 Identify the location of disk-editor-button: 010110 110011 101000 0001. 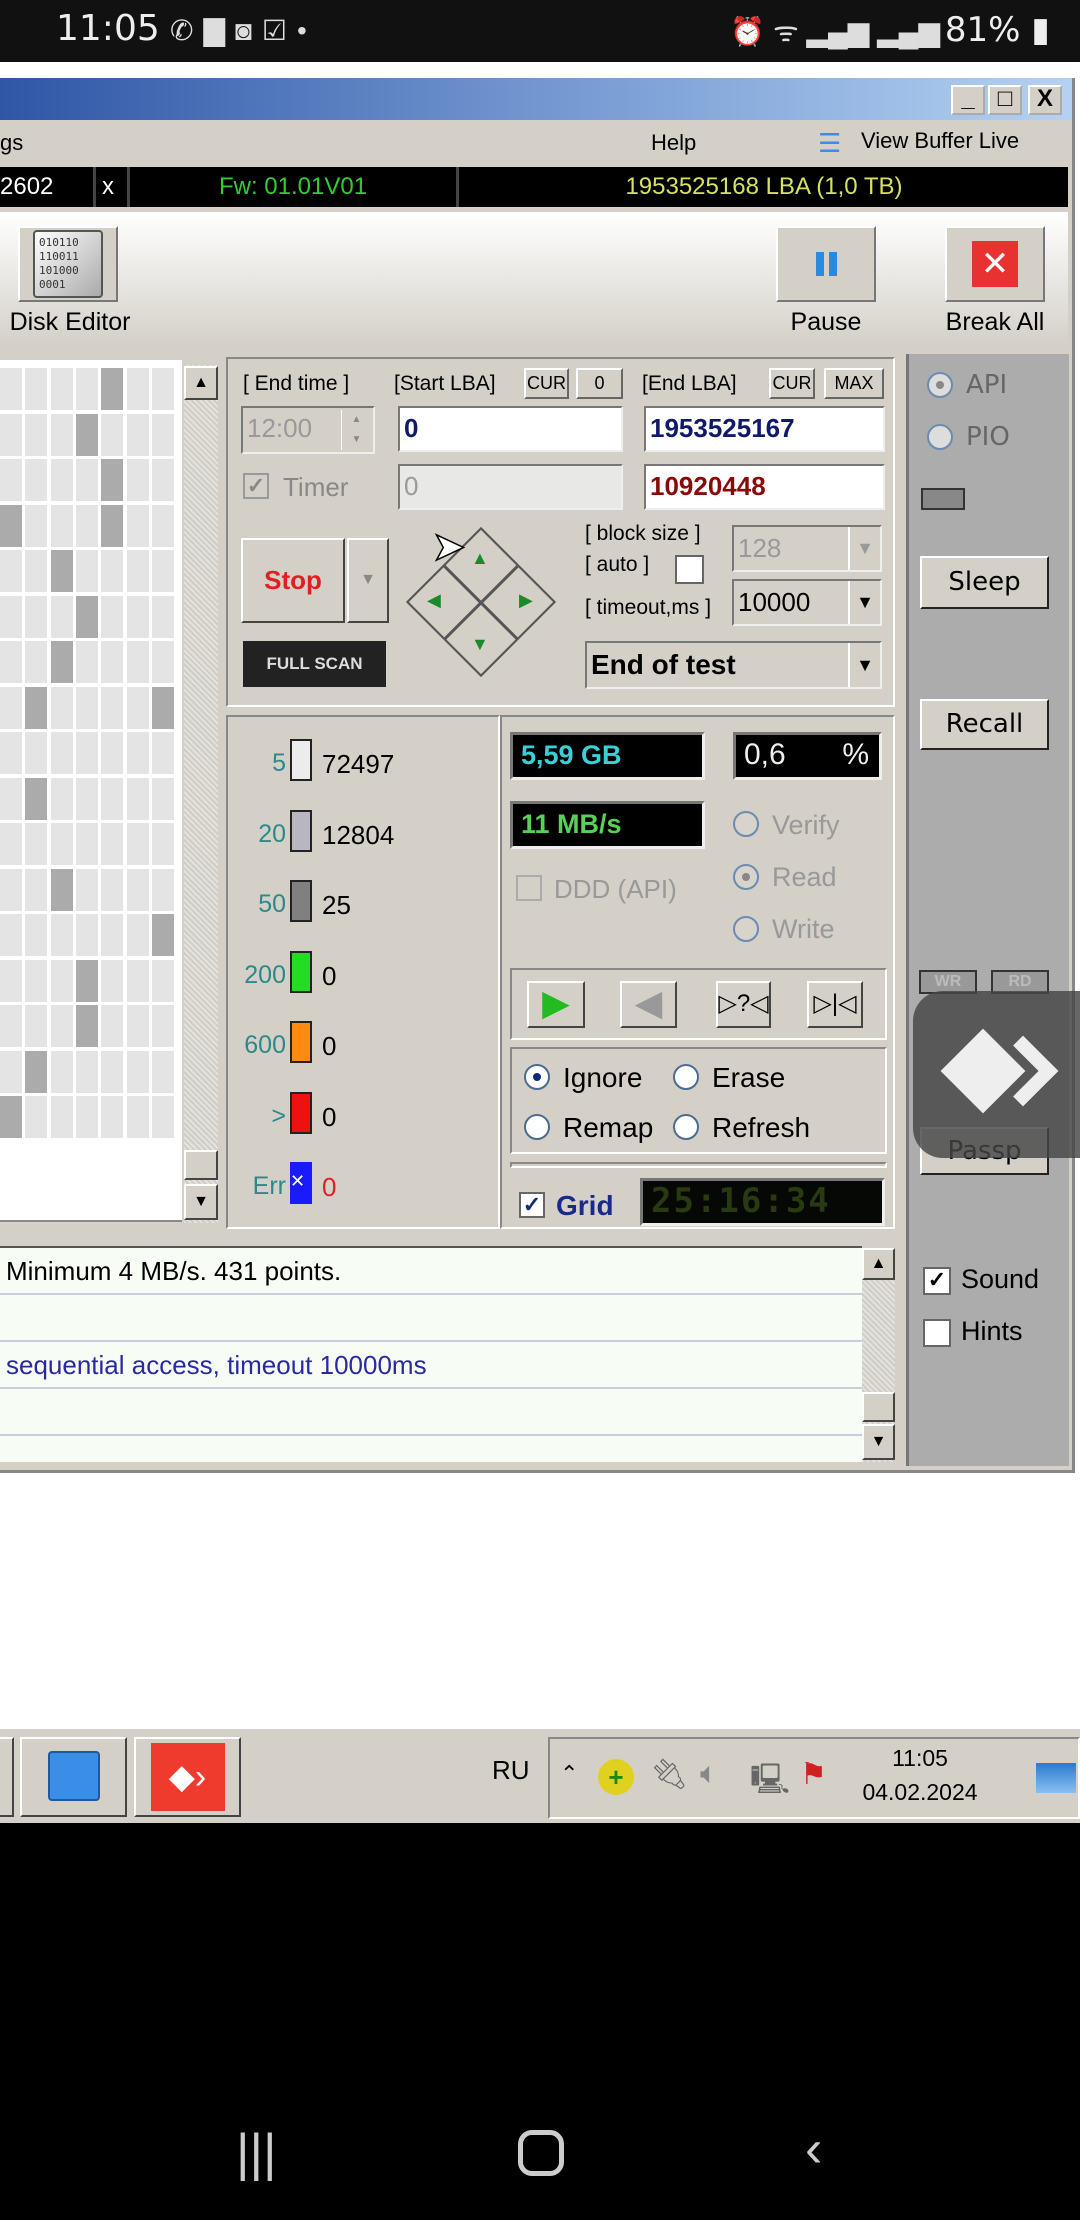
(68, 264).